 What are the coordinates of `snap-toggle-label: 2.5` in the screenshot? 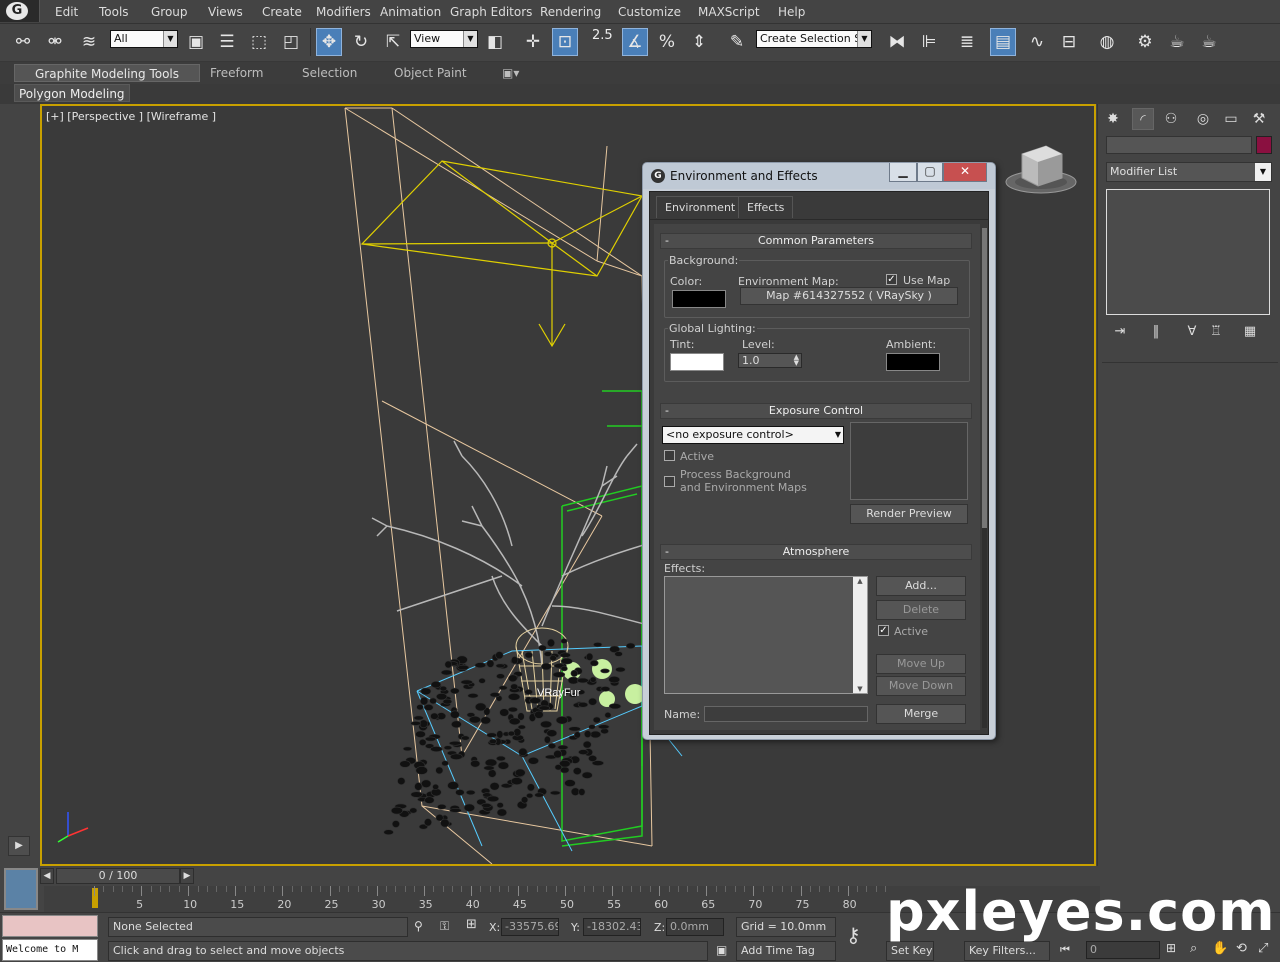 It's located at (602, 35).